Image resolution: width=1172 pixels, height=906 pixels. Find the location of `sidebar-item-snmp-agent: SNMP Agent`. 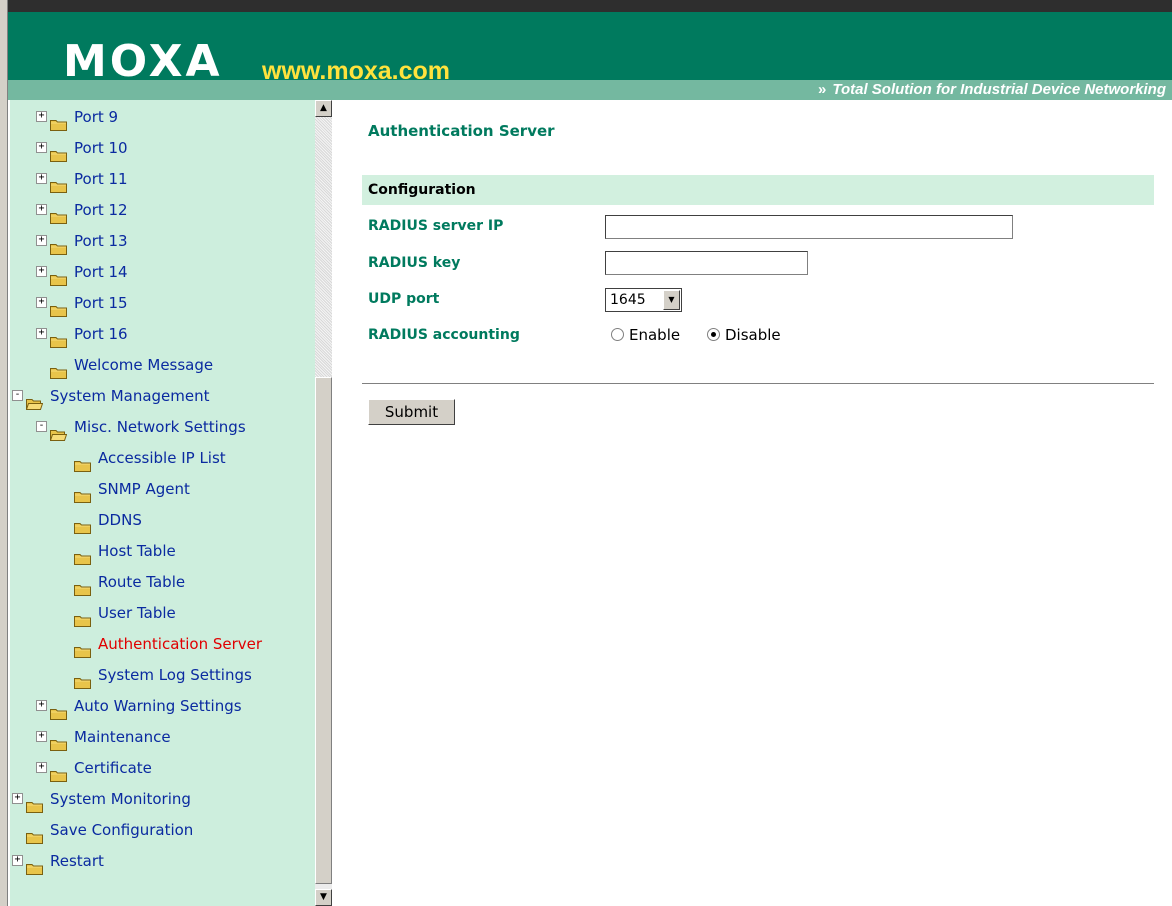

sidebar-item-snmp-agent: SNMP Agent is located at coordinates (162, 489).